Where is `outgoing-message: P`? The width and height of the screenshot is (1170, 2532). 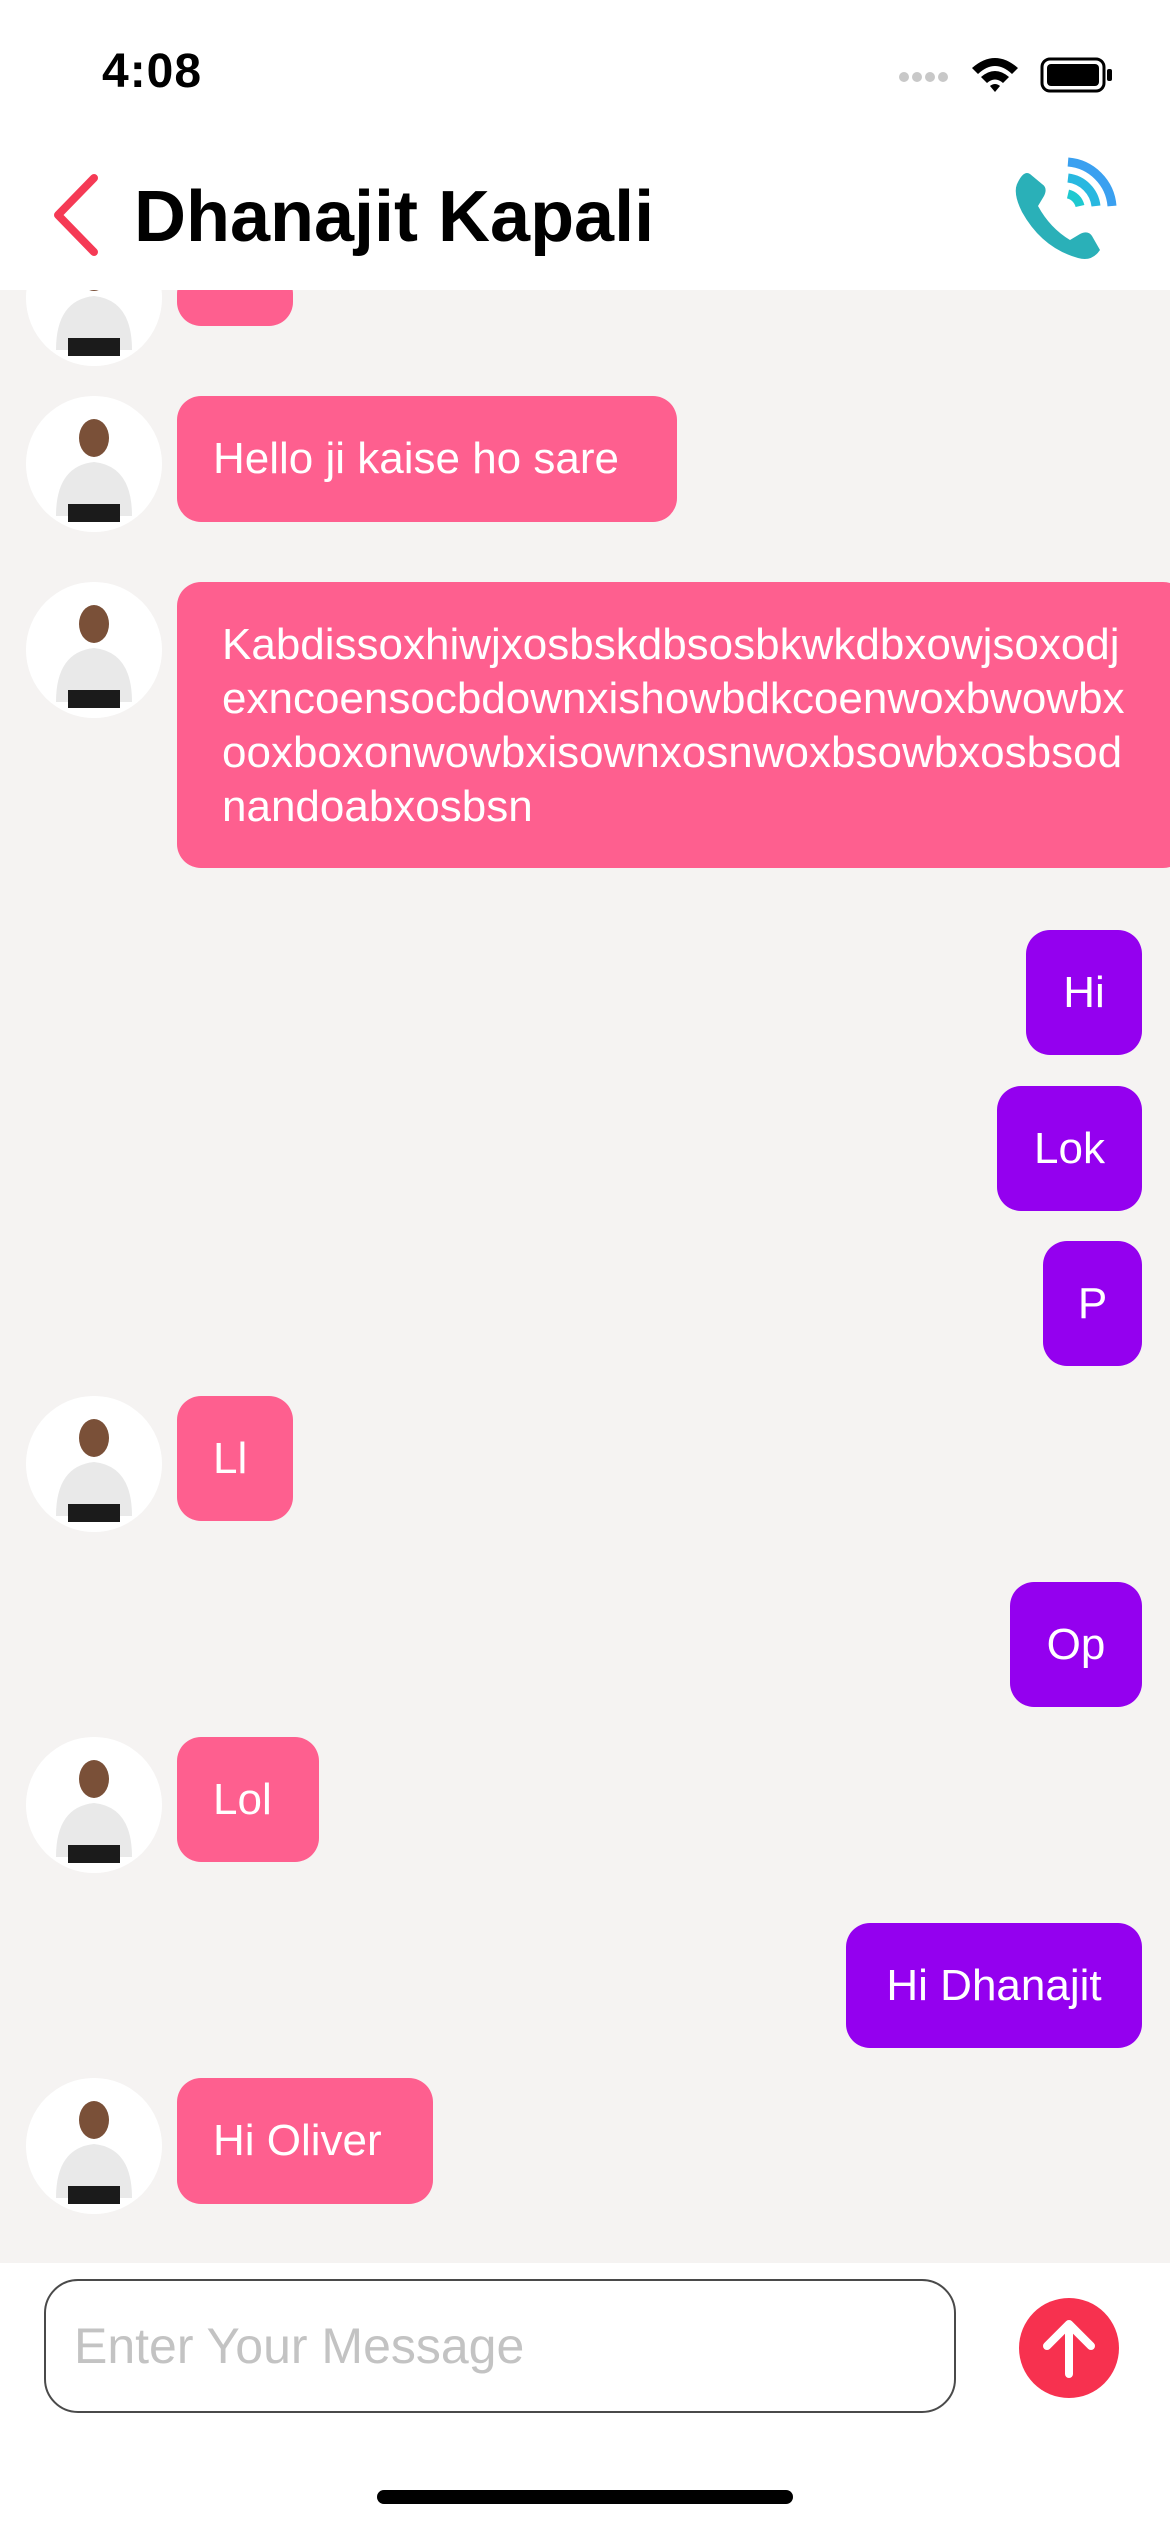 outgoing-message: P is located at coordinates (1092, 1303).